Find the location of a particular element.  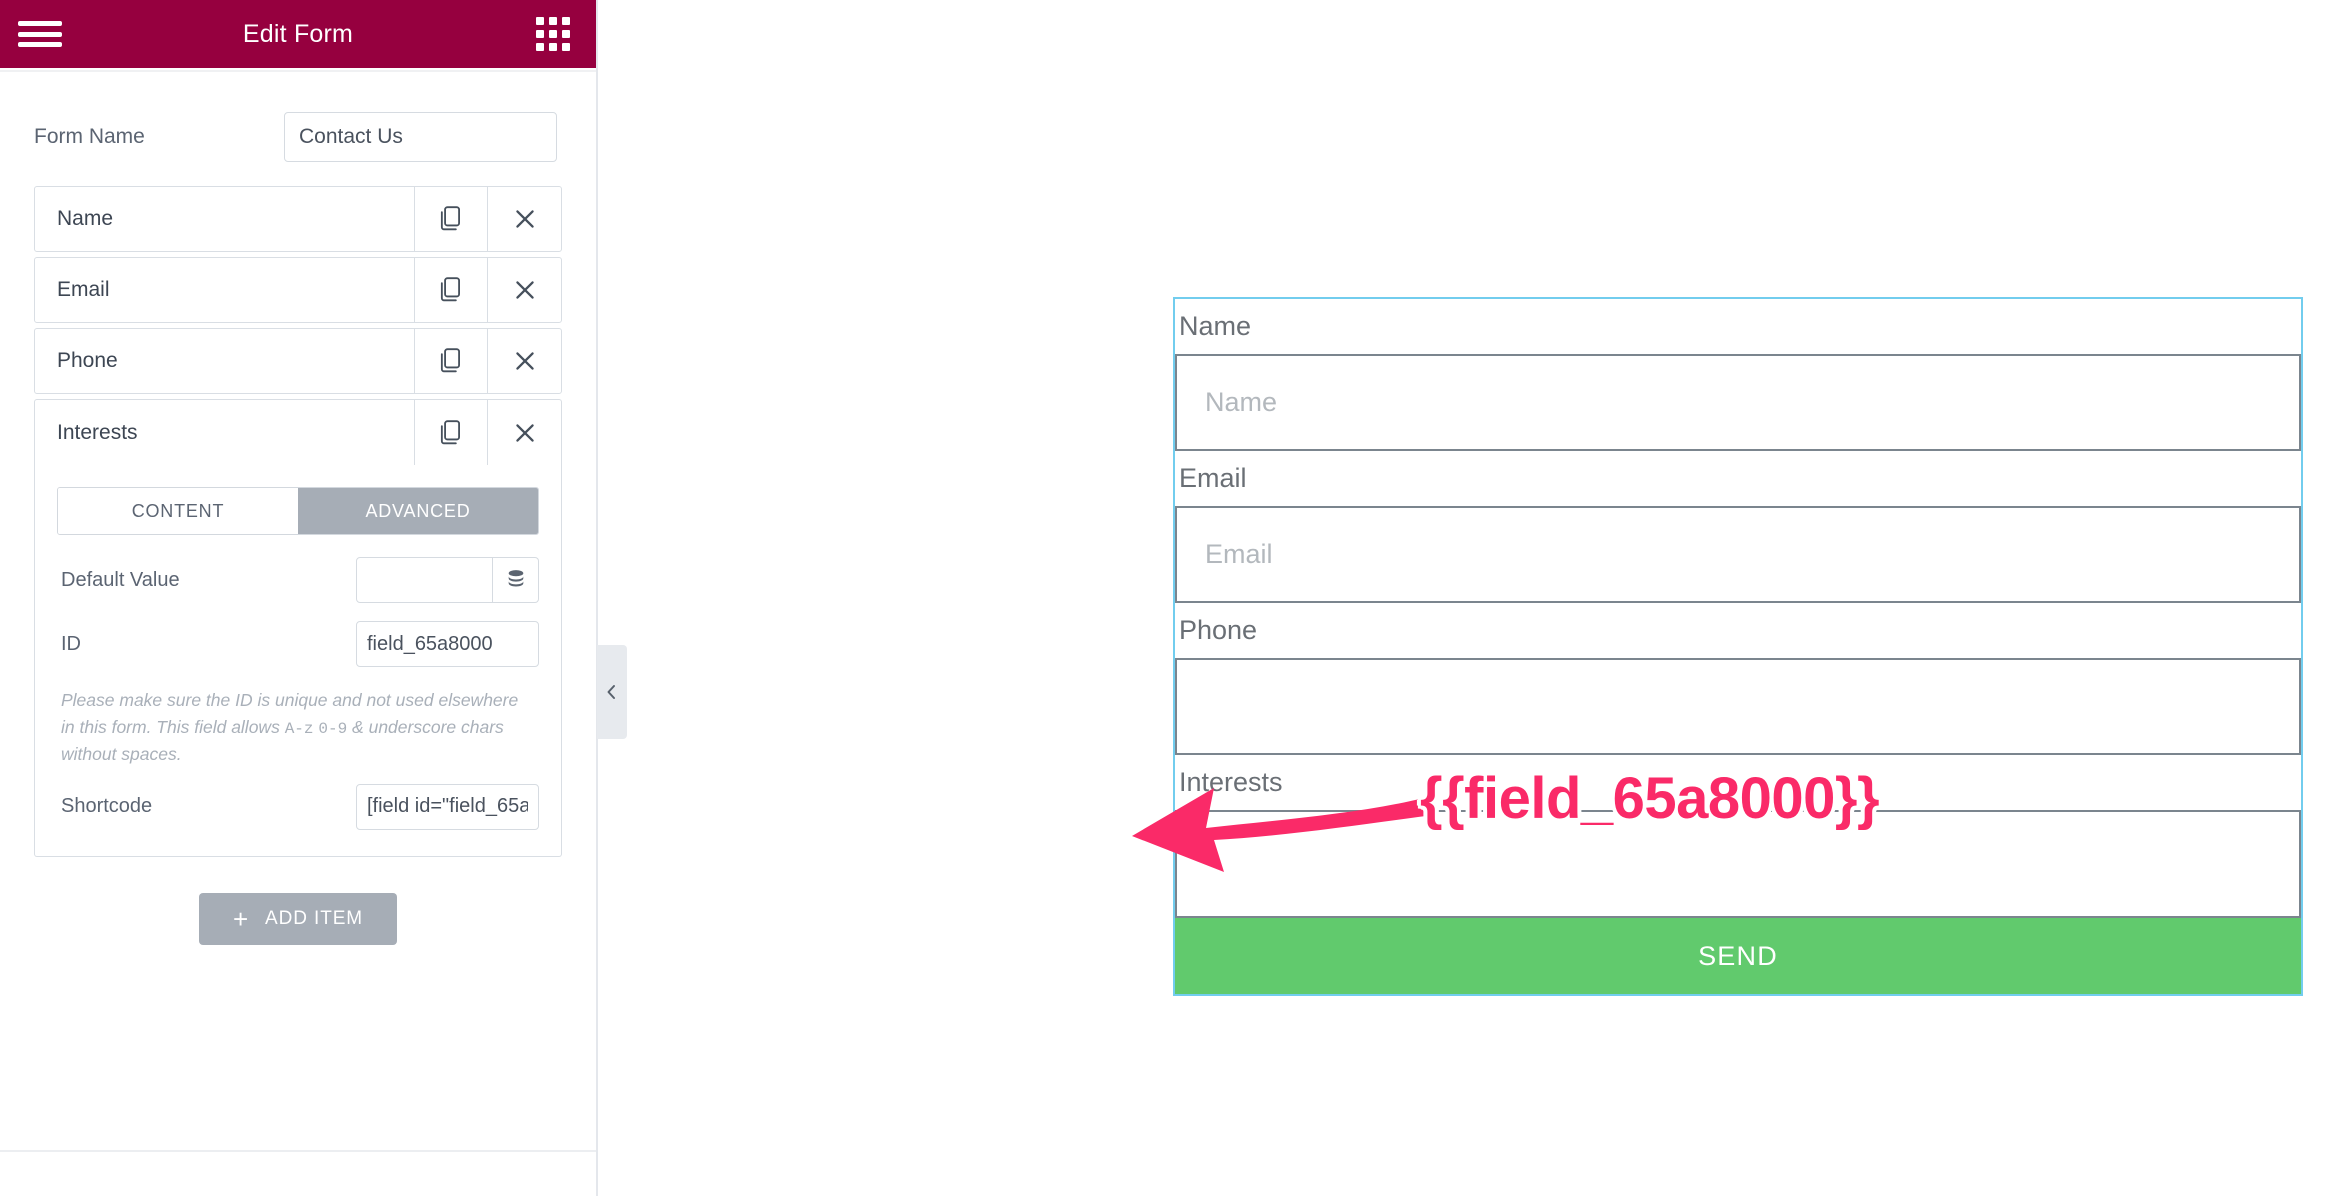

default-value-input is located at coordinates (424, 580).